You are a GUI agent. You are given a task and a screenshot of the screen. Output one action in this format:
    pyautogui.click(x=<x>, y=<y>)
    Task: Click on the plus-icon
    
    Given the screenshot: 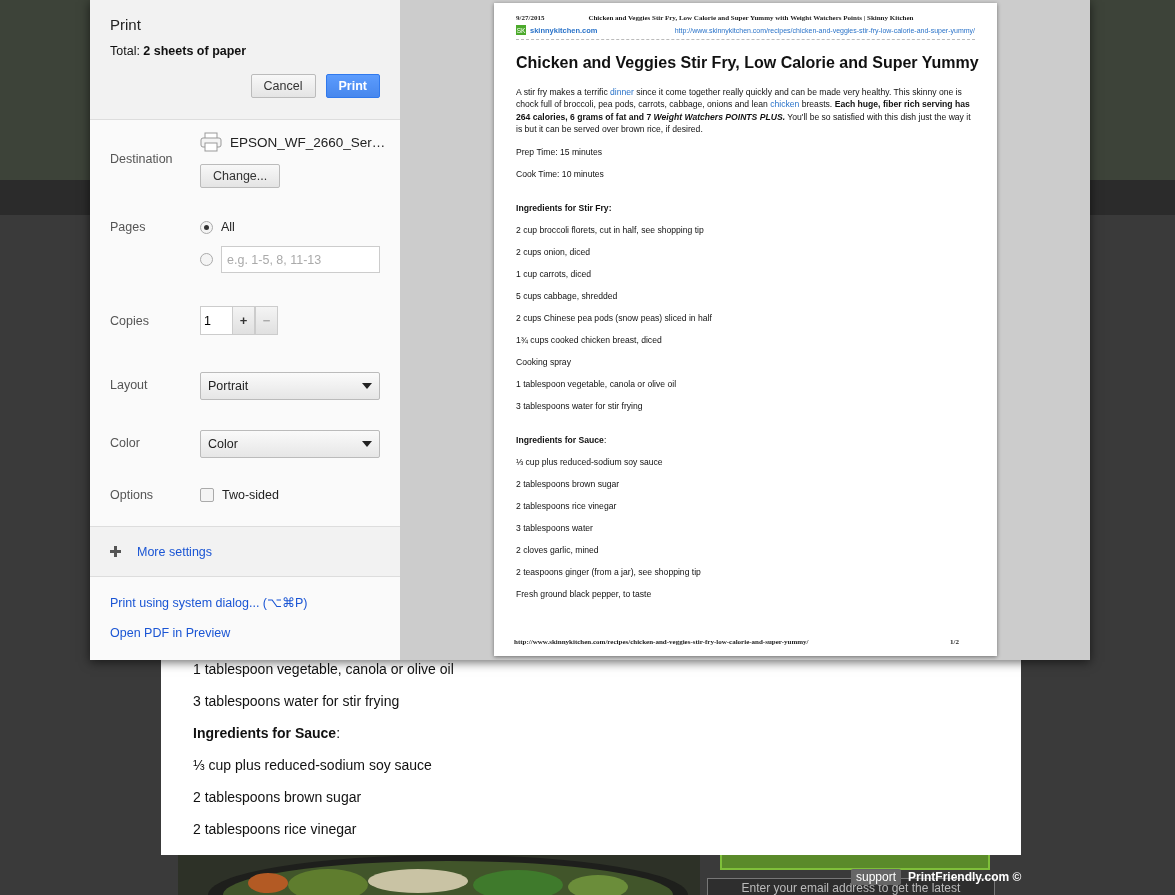 What is the action you would take?
    pyautogui.click(x=115, y=551)
    